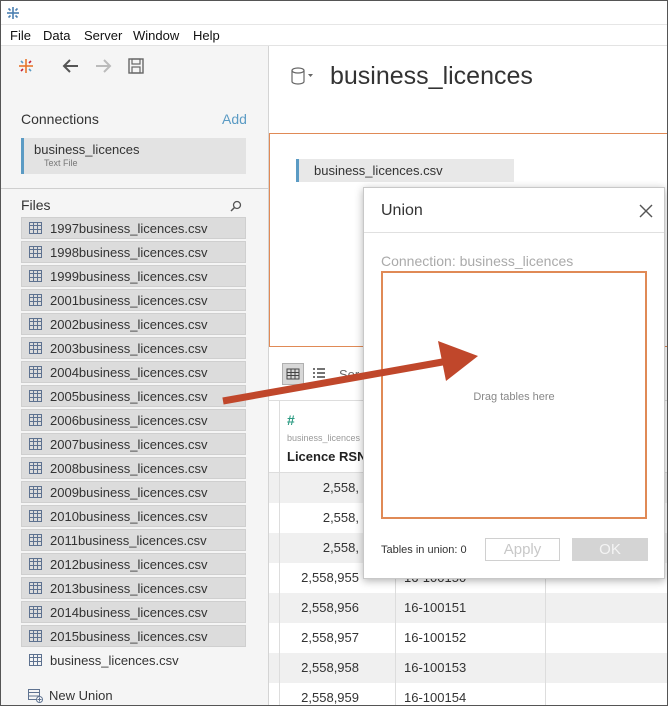  Describe the element at coordinates (334, 35) in the screenshot. I see `menu-bar: File Data Server Window Help` at that location.